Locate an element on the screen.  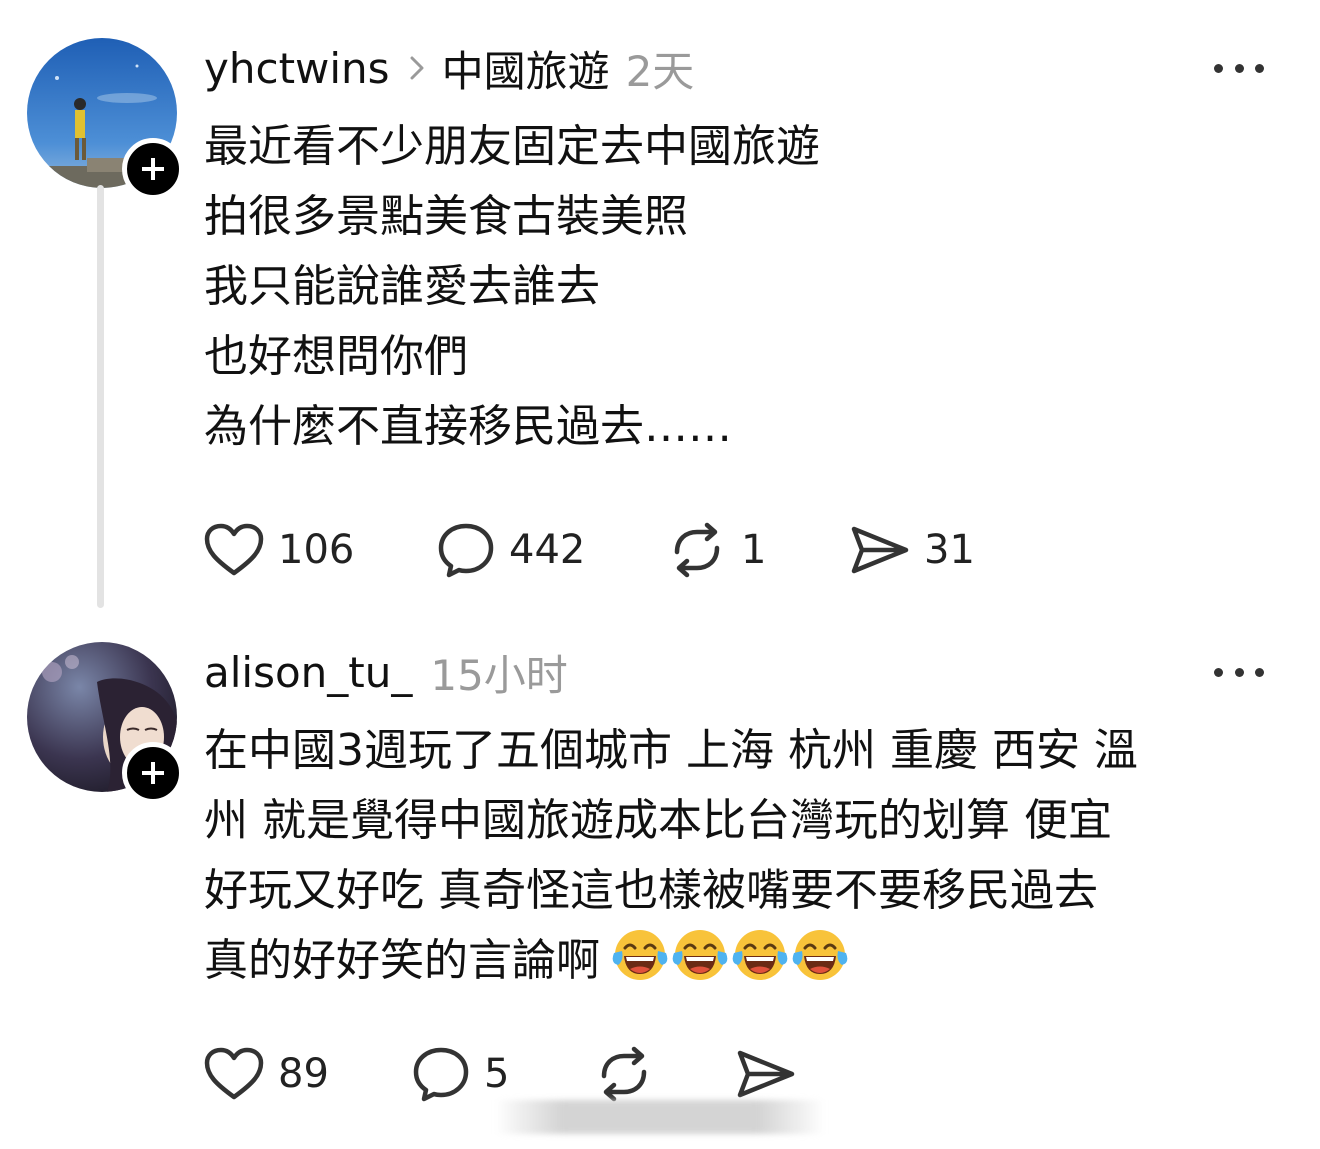
comment-button: 5 is located at coordinates (460, 1074).